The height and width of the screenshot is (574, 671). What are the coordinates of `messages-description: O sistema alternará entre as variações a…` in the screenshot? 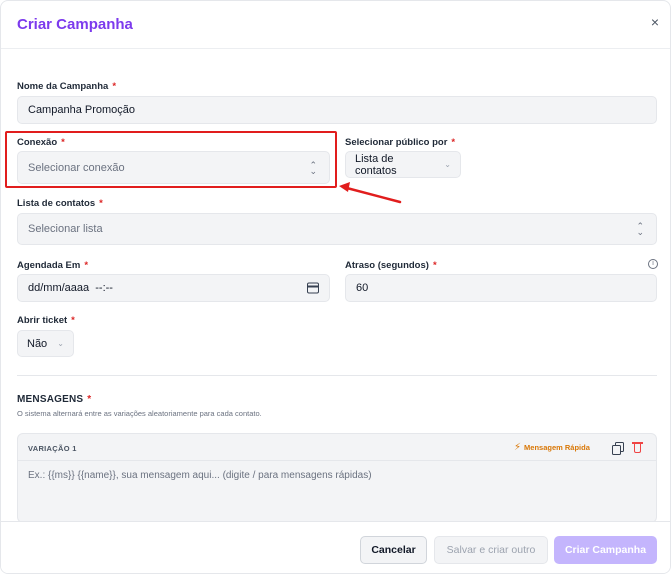 It's located at (139, 413).